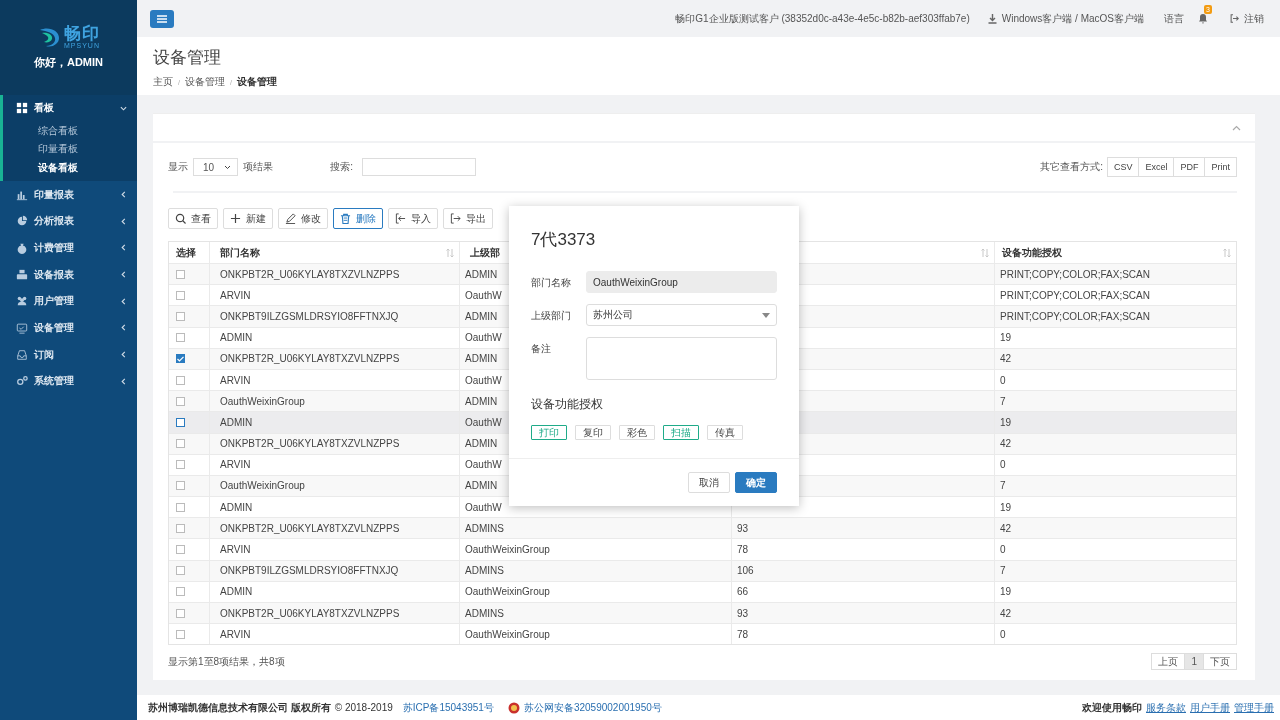 The width and height of the screenshot is (1280, 720). I want to click on readonly-field: OauthWeixinGroup, so click(681, 282).